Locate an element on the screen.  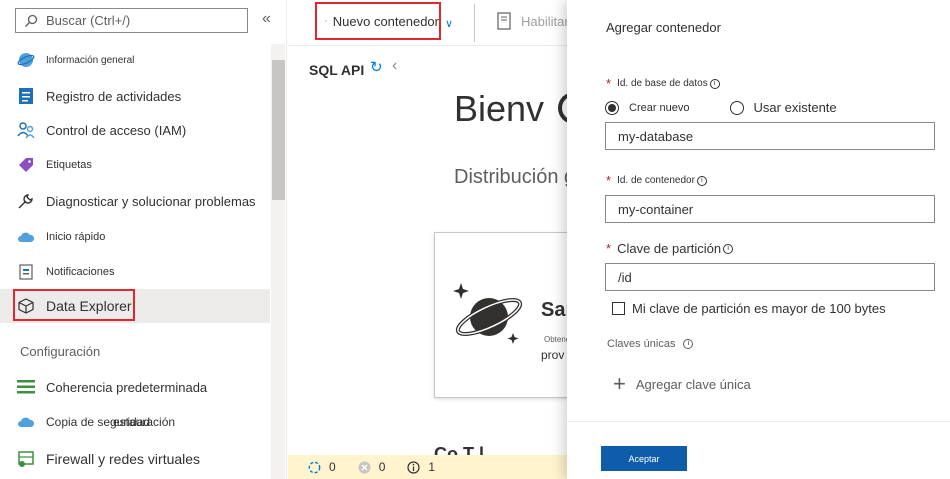
database-id-input: my-database is located at coordinates (770, 136).